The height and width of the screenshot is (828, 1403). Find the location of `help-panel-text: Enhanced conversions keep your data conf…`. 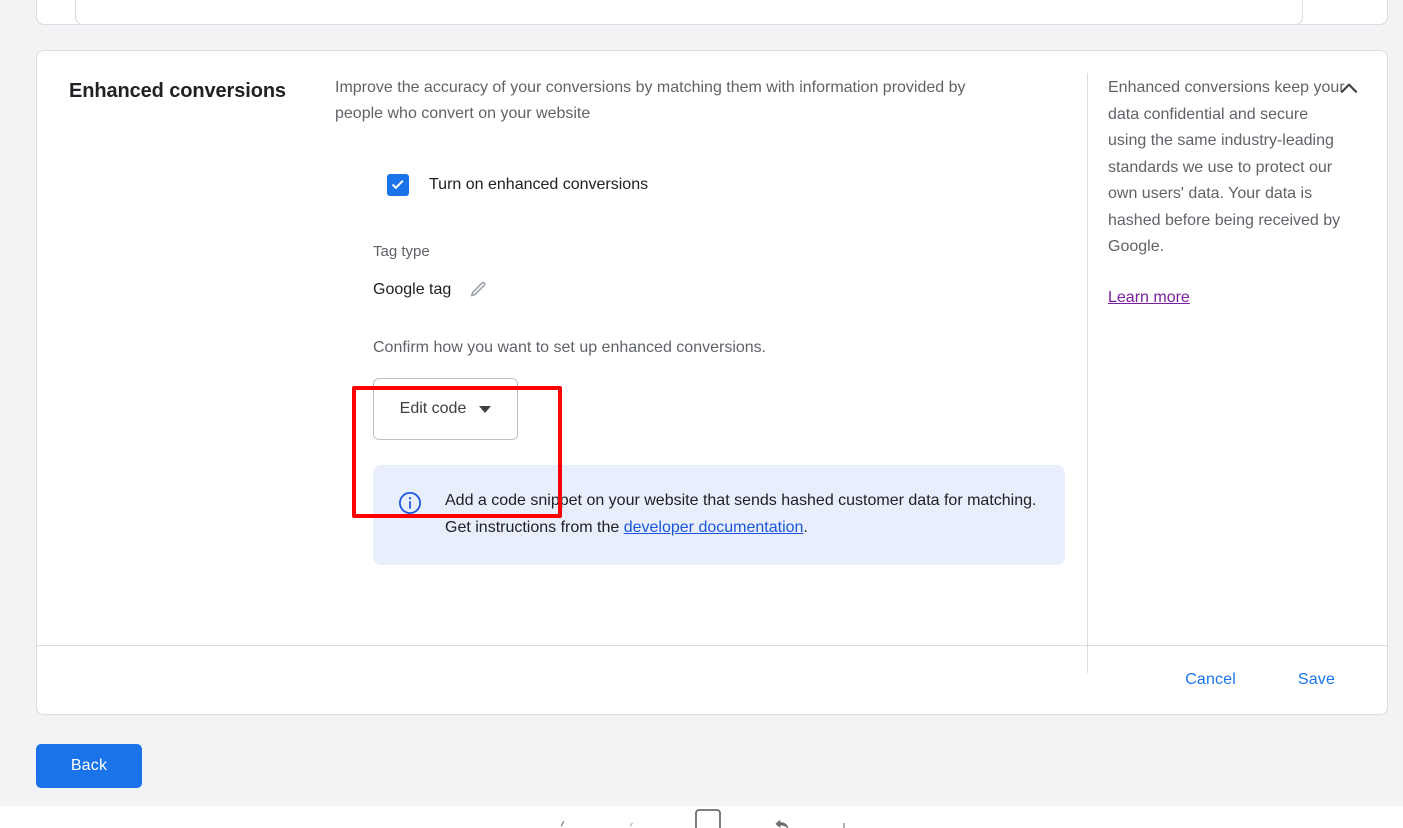

help-panel-text: Enhanced conversions keep your data conf… is located at coordinates (1226, 167).